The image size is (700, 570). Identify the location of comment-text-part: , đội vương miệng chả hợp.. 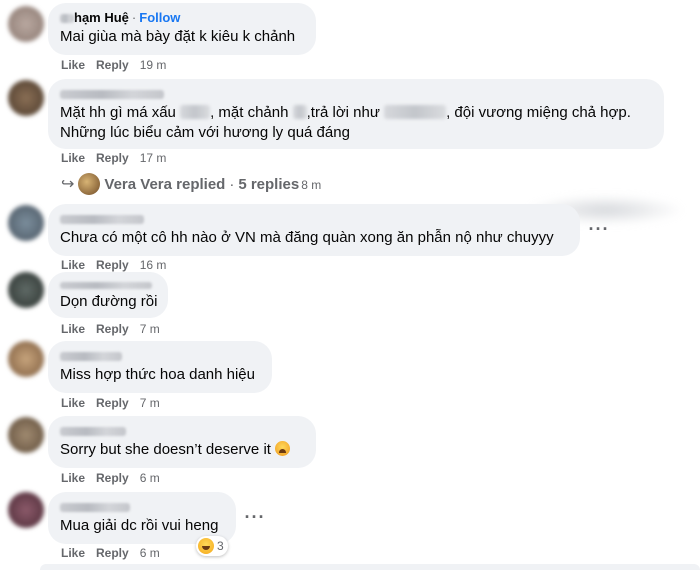
(538, 112).